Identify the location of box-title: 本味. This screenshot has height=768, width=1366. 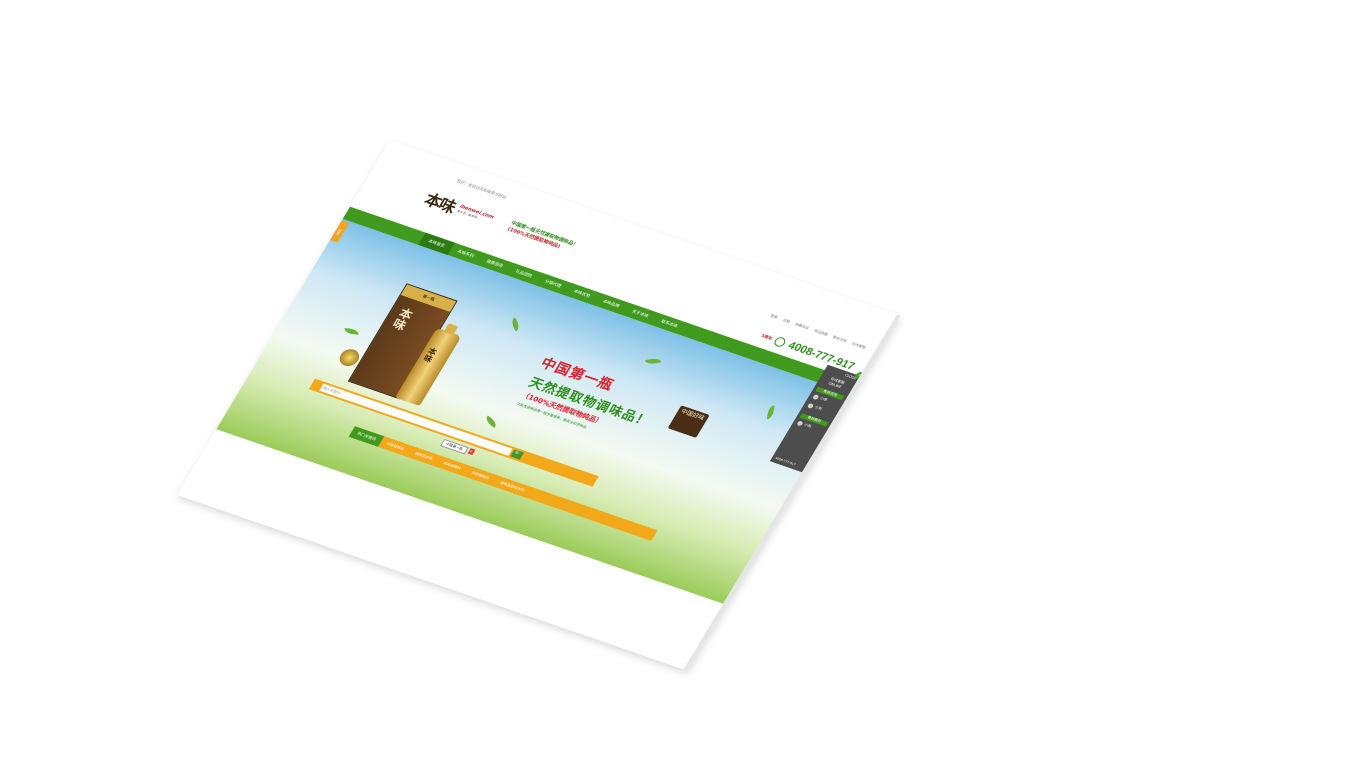
(402, 318).